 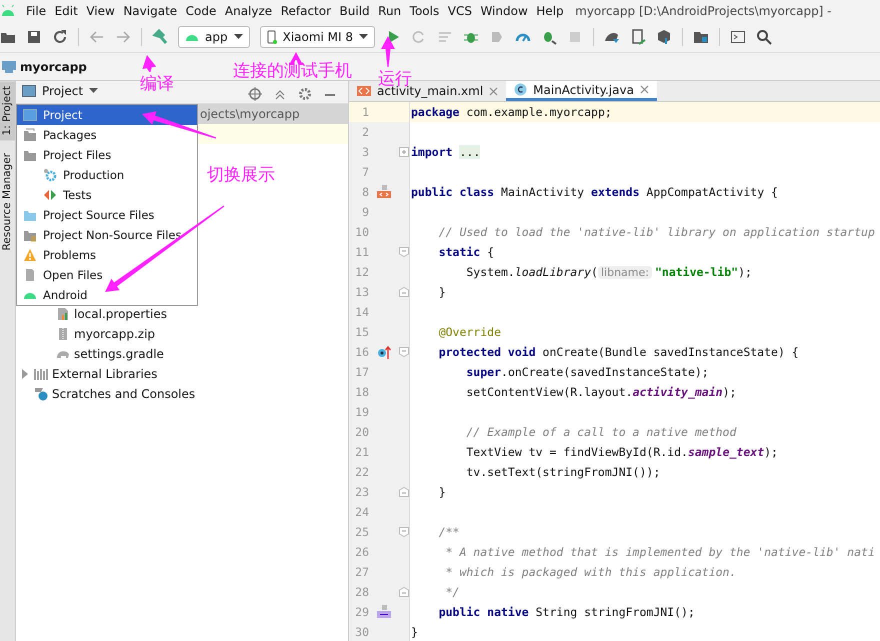 What do you see at coordinates (361, 292) in the screenshot?
I see `line-number: 13` at bounding box center [361, 292].